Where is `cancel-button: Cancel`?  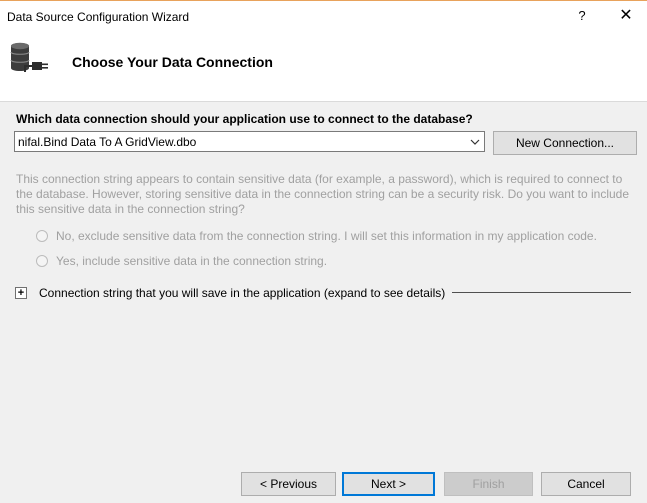
cancel-button: Cancel is located at coordinates (586, 484).